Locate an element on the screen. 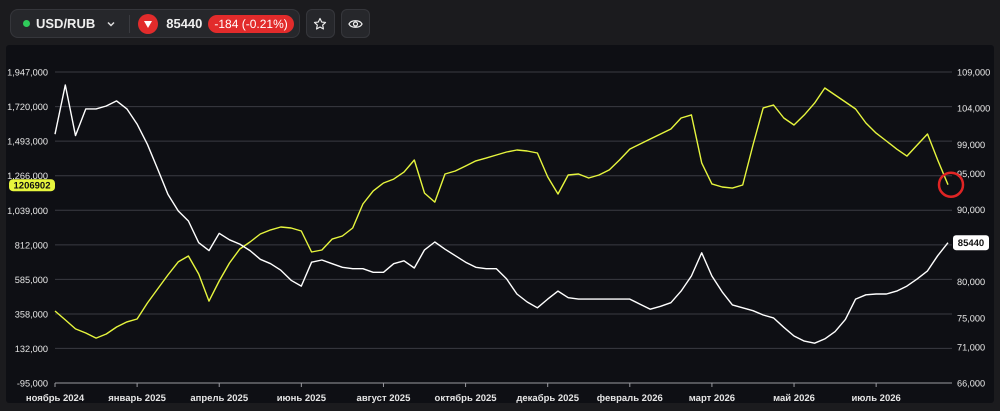  axis-label: апрель 2025 is located at coordinates (219, 398).